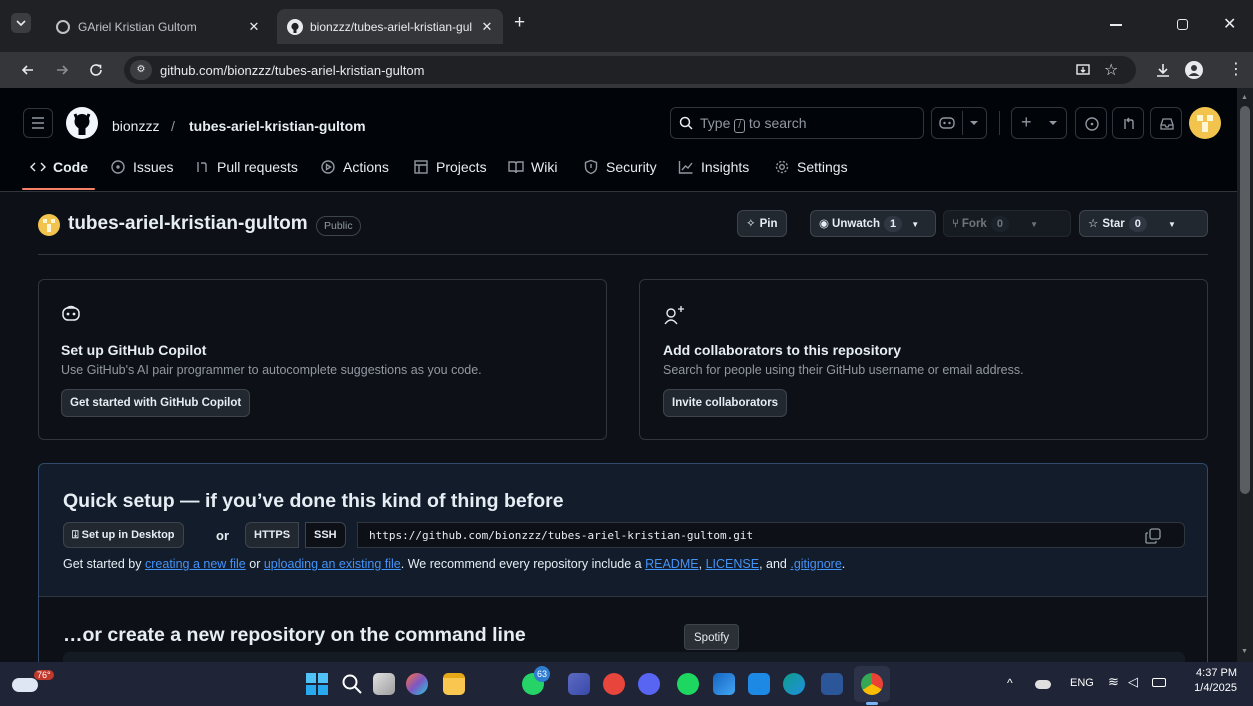 The height and width of the screenshot is (706, 1253). What do you see at coordinates (421, 167) in the screenshot?
I see `table-icon` at bounding box center [421, 167].